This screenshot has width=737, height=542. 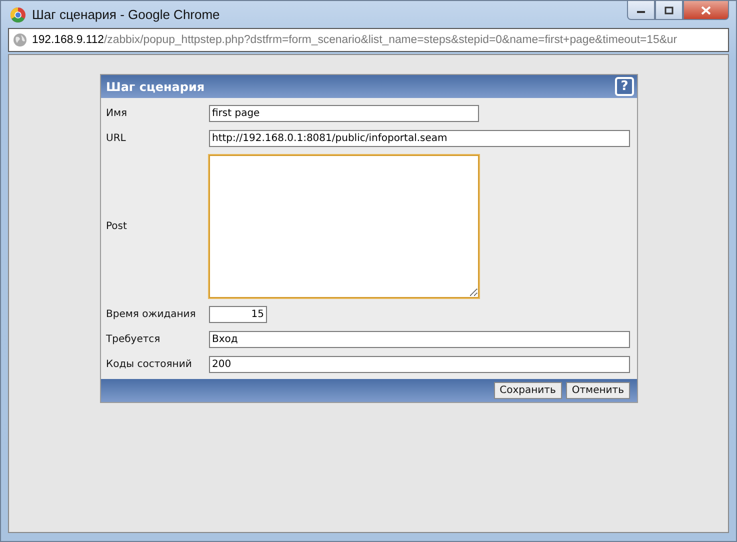 What do you see at coordinates (355, 40) in the screenshot?
I see `url-text: 192.168.9.112/zabbix/popup_httpstep.php?dstfrm=form_scenario&list_name=steps&stepid=0&name=first+page&timeout=15&ur` at bounding box center [355, 40].